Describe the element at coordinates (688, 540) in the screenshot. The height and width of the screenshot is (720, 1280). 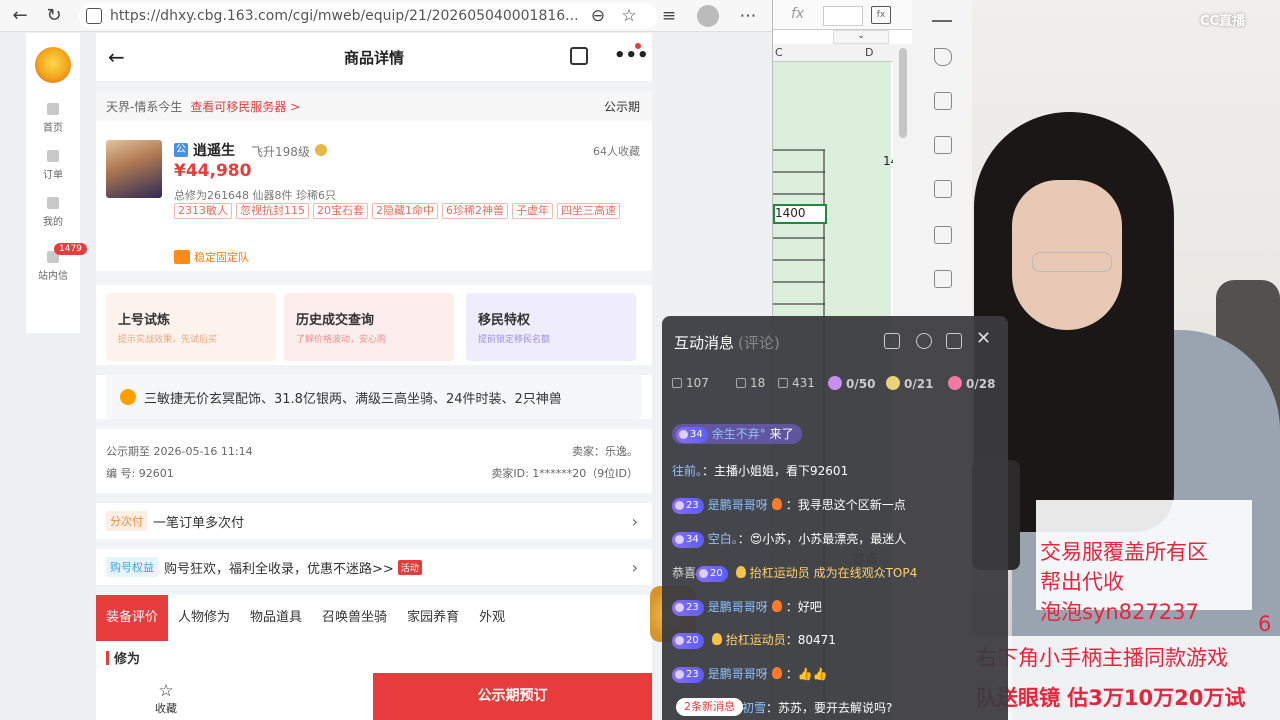
I see `level-badge: 34` at that location.